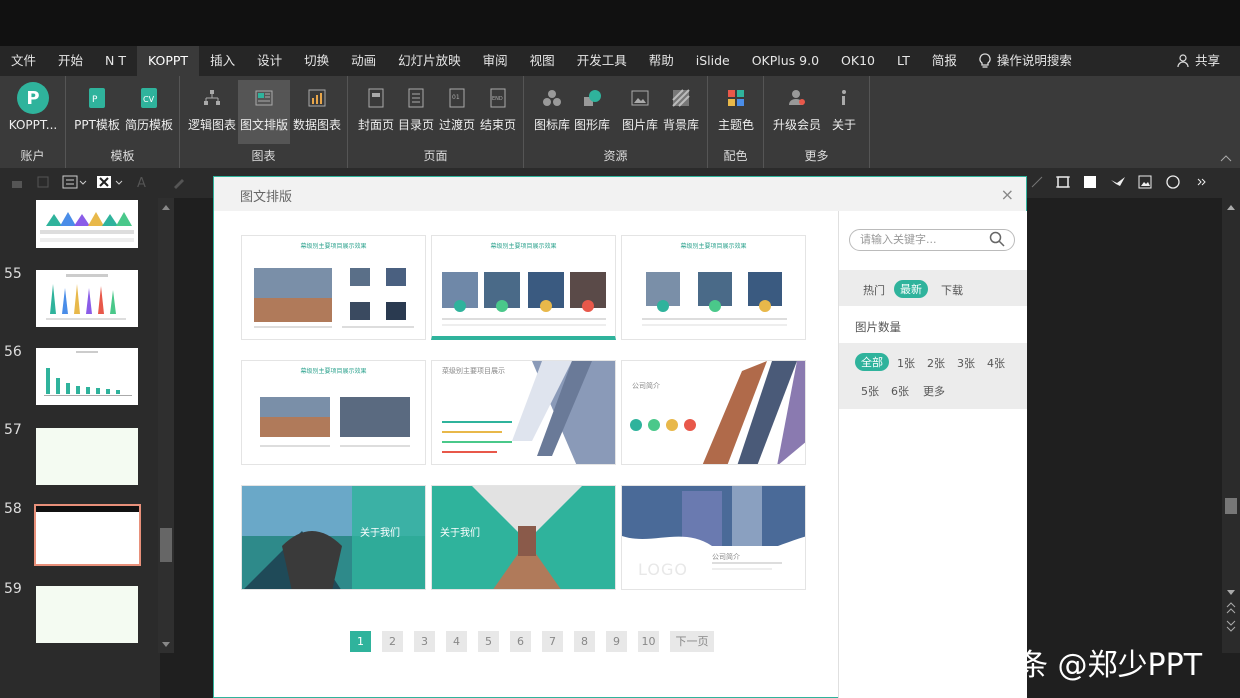  Describe the element at coordinates (903, 61) in the screenshot. I see `tab-lt: LT` at that location.